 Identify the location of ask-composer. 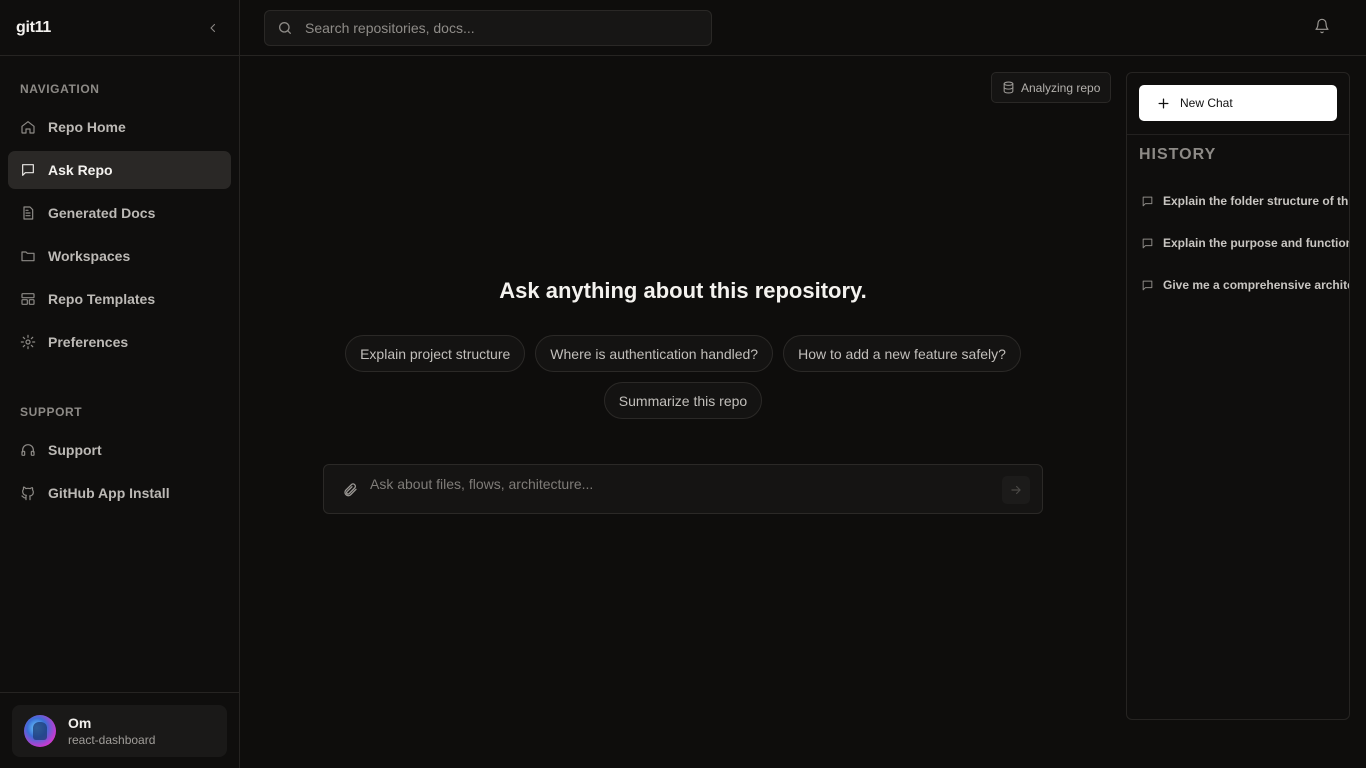
(683, 489).